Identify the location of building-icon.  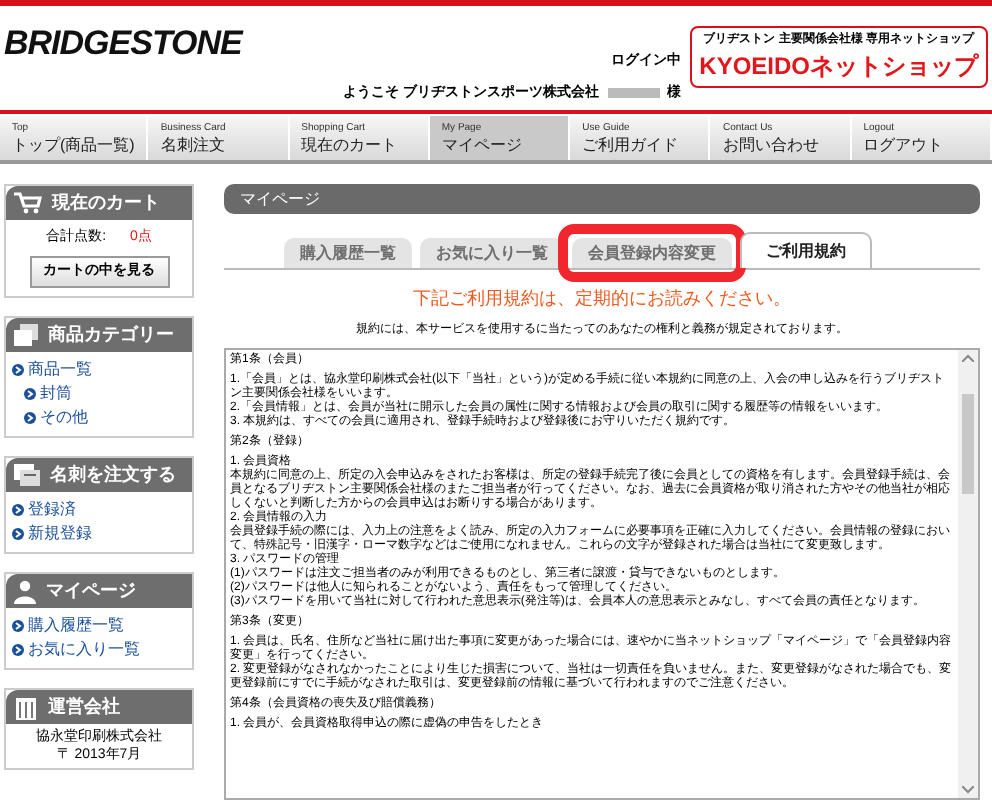
(26, 707).